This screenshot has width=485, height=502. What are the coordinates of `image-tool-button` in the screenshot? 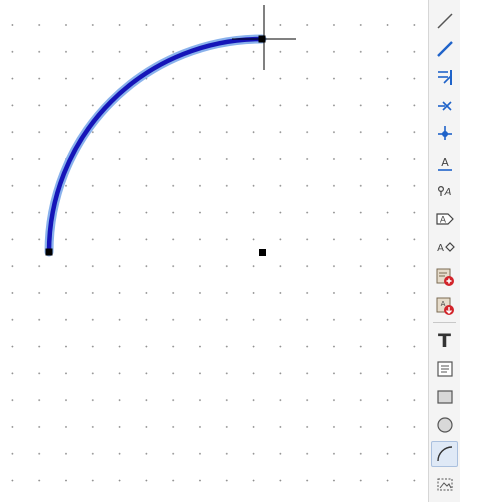 It's located at (444, 484).